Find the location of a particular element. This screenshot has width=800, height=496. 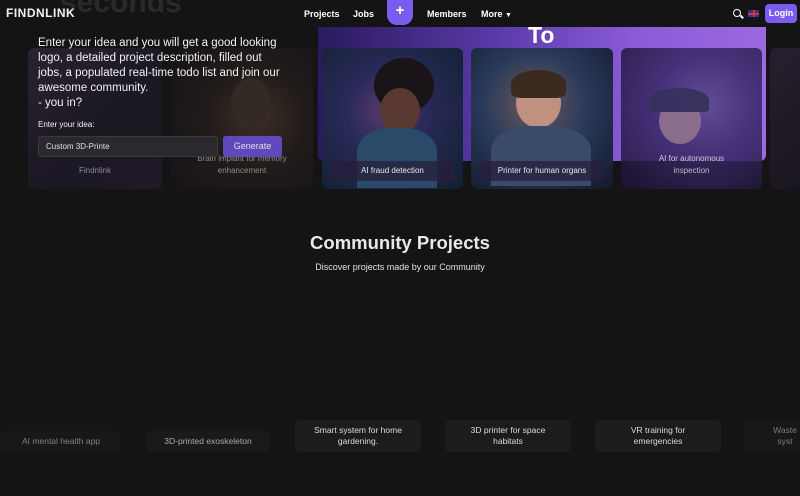

idea-input: Custom 3D-Printe is located at coordinates (128, 146).